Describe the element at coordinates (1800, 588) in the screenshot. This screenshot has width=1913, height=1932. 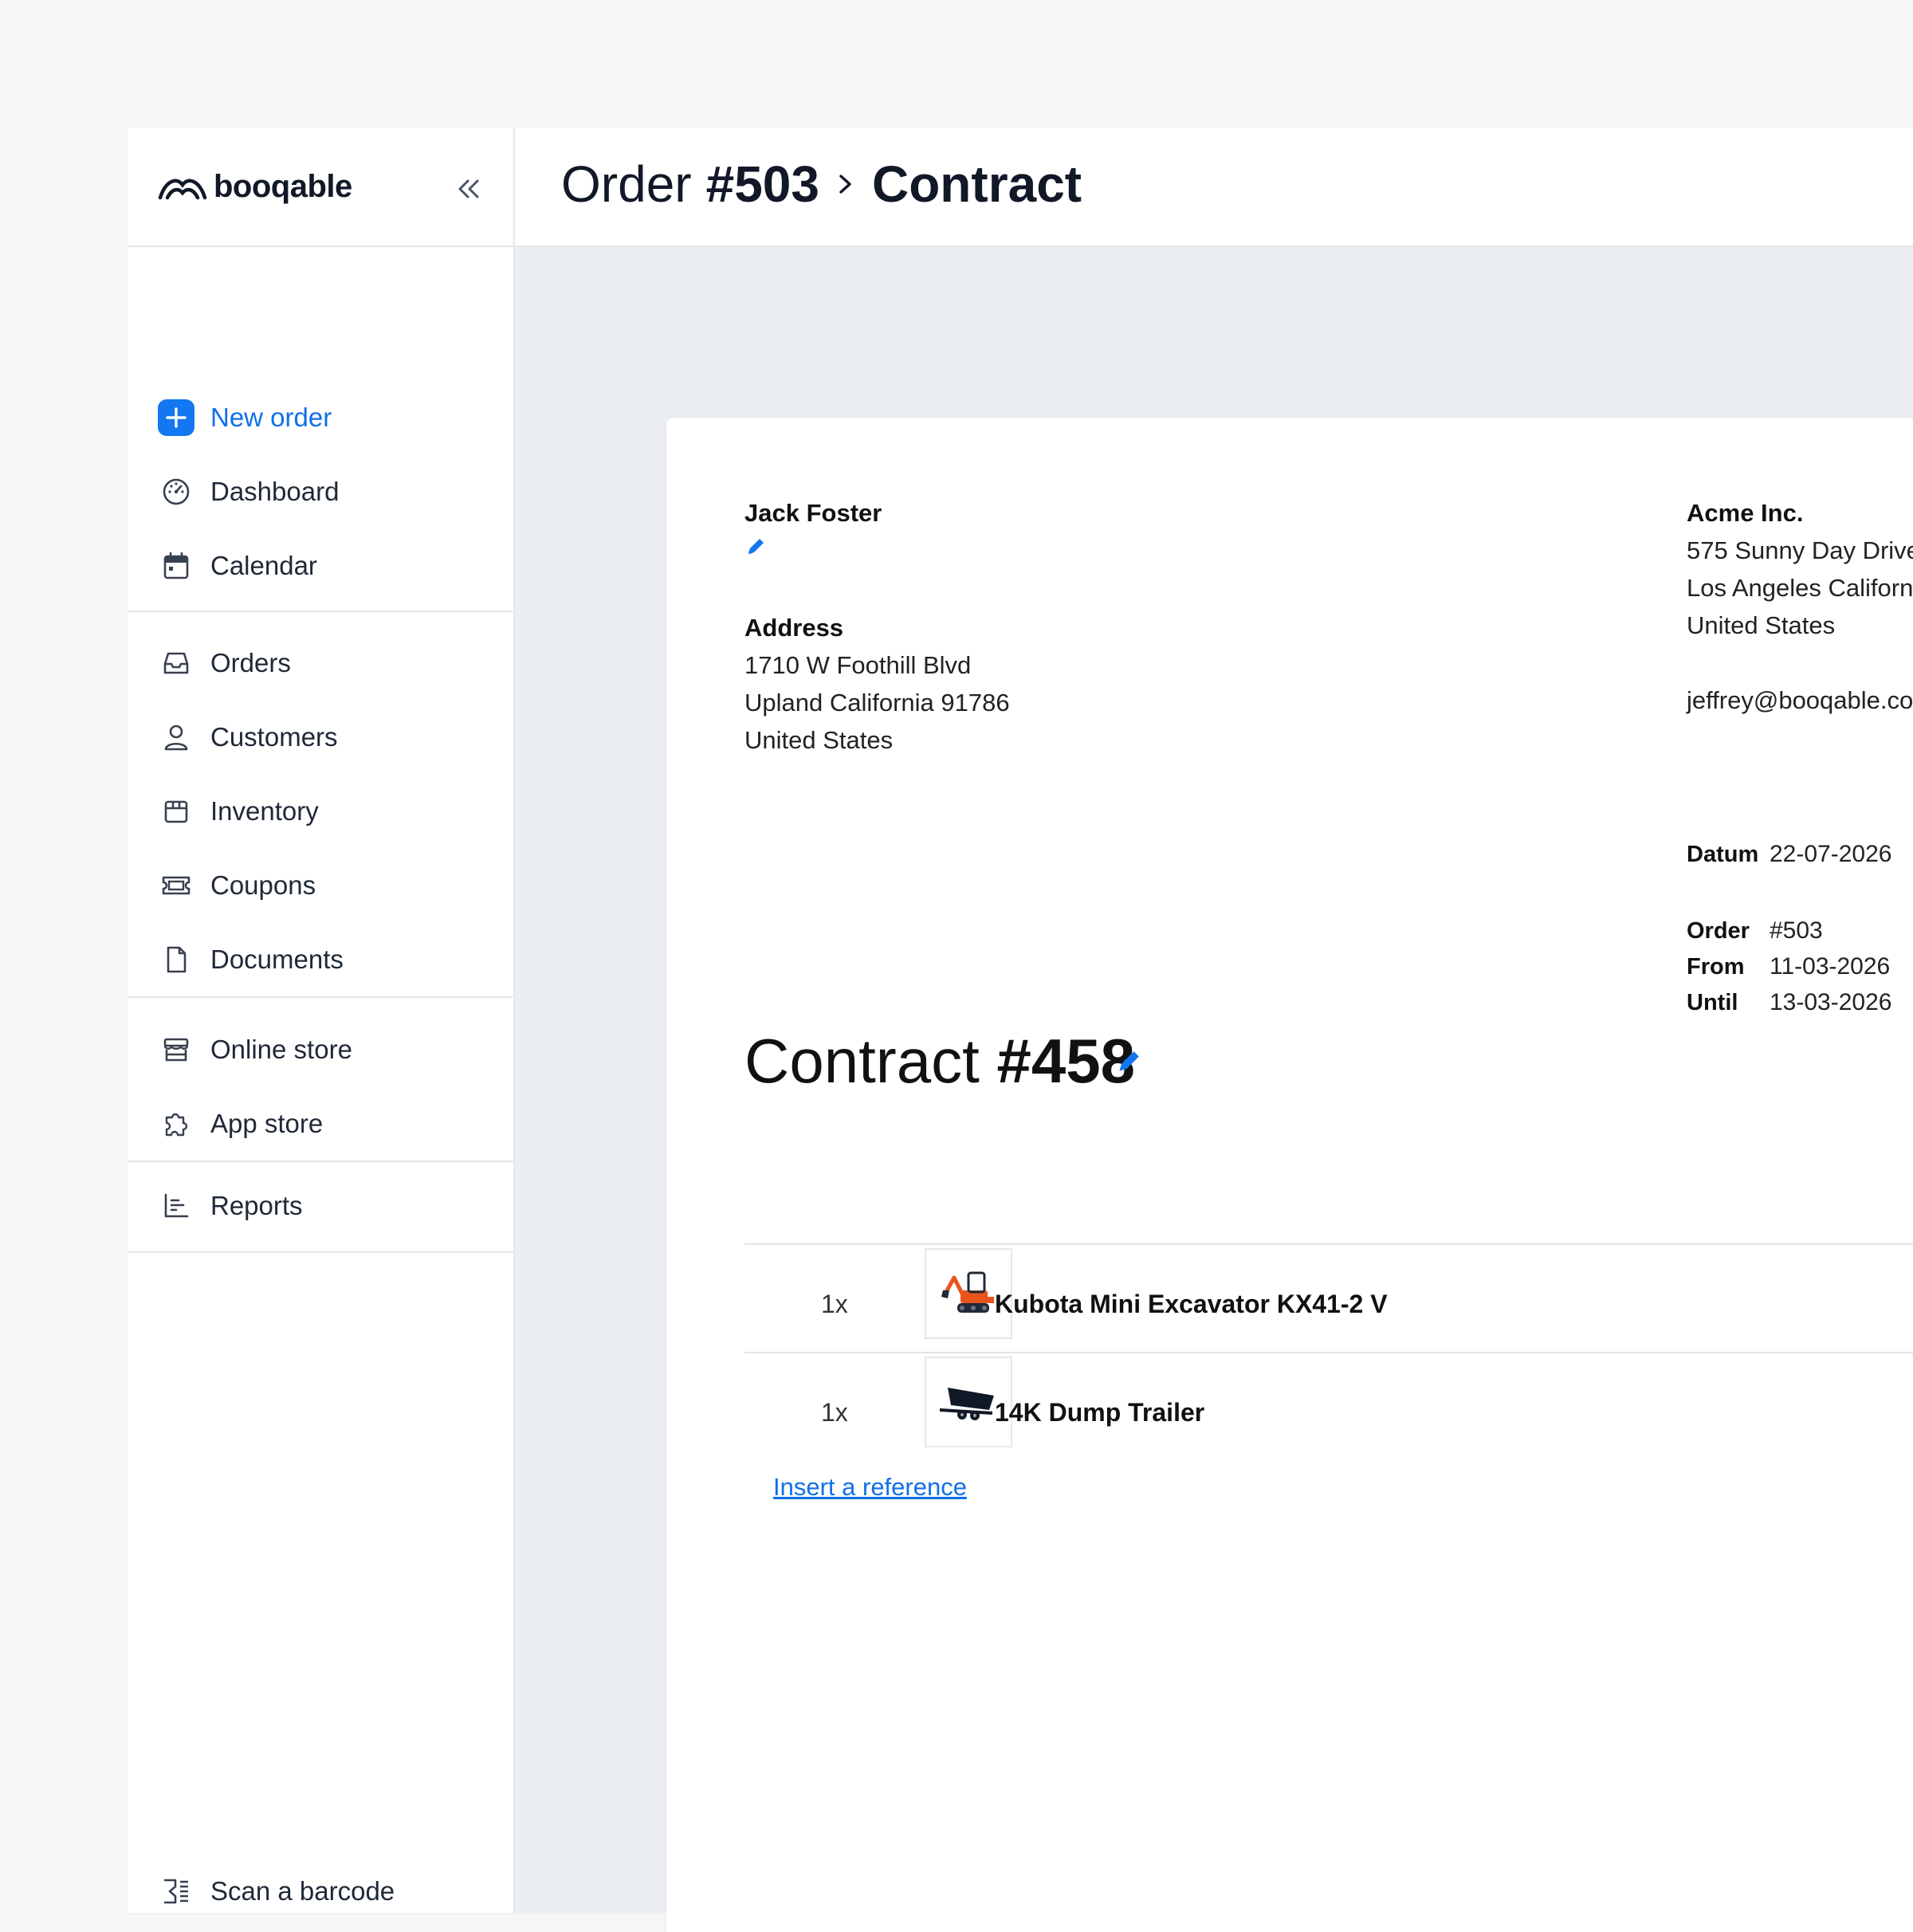
I see `company-address-line: Los Angeles Californ` at that location.